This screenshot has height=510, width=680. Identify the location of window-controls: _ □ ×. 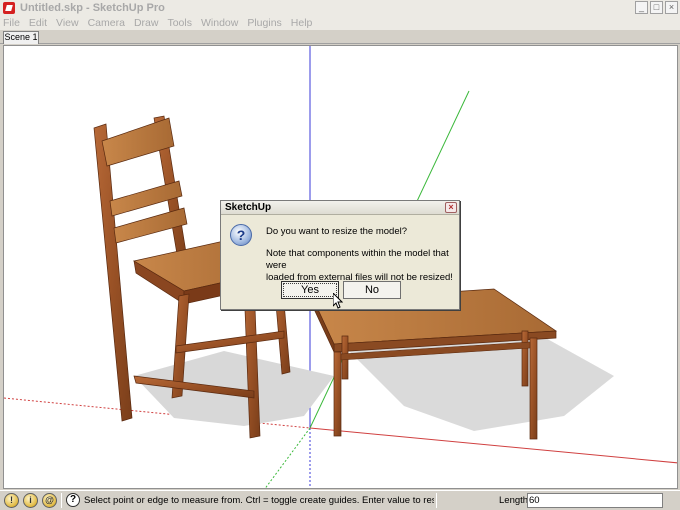
(656, 7).